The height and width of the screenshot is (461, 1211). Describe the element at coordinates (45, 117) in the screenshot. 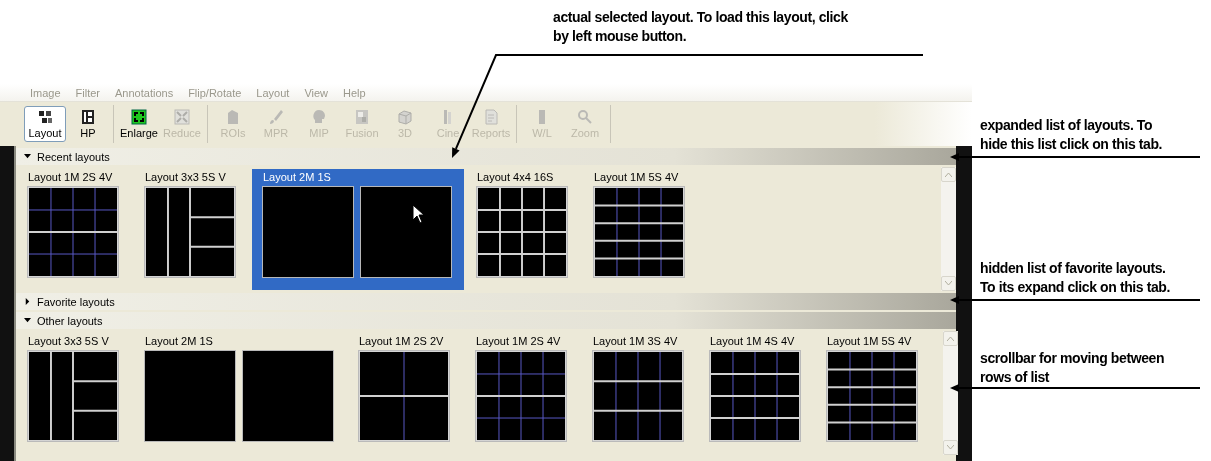

I see `grid-icon` at that location.